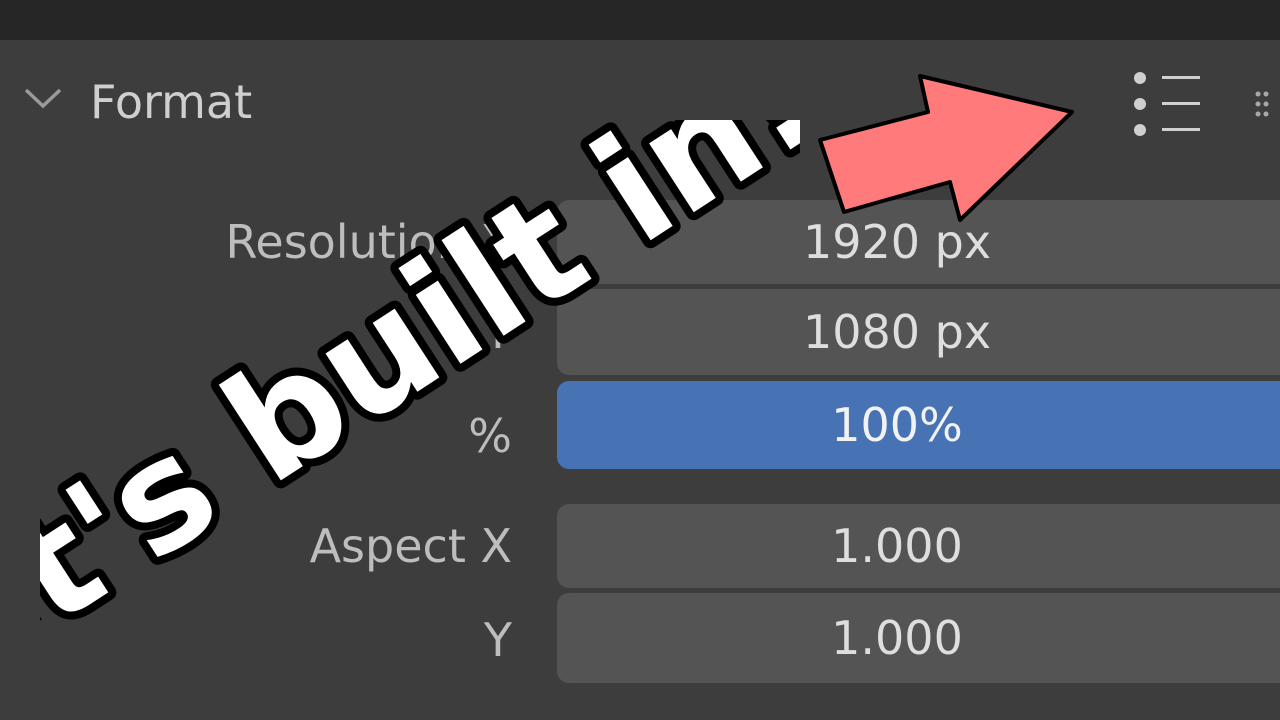 Image resolution: width=1280 pixels, height=720 pixels. I want to click on pointer-arrow-icon, so click(946, 148).